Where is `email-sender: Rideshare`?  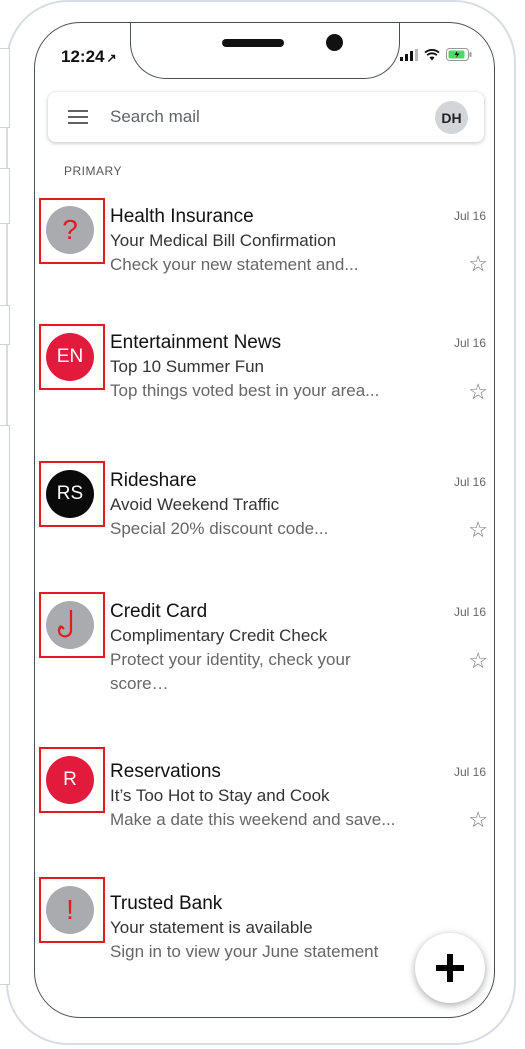 email-sender: Rideshare is located at coordinates (153, 480).